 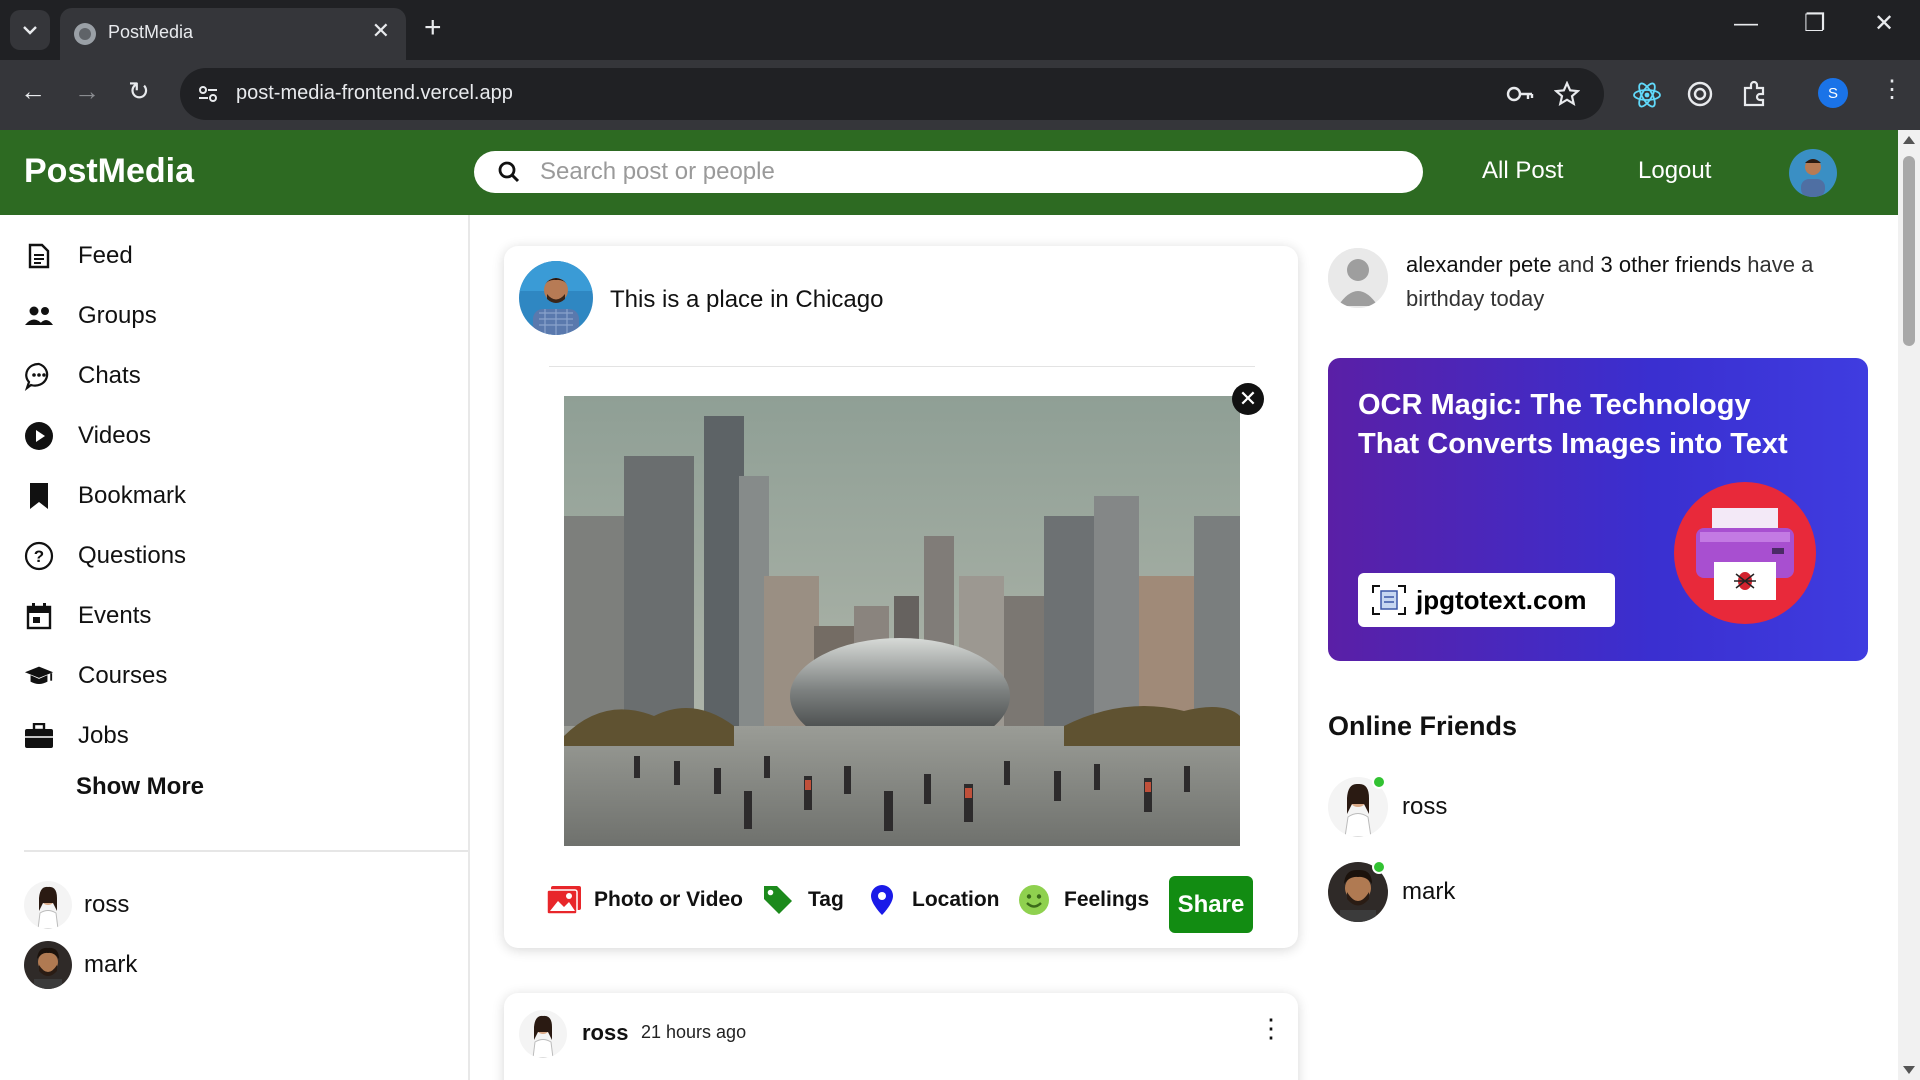 I want to click on sidebar-item-courses: Courses, so click(x=95, y=676).